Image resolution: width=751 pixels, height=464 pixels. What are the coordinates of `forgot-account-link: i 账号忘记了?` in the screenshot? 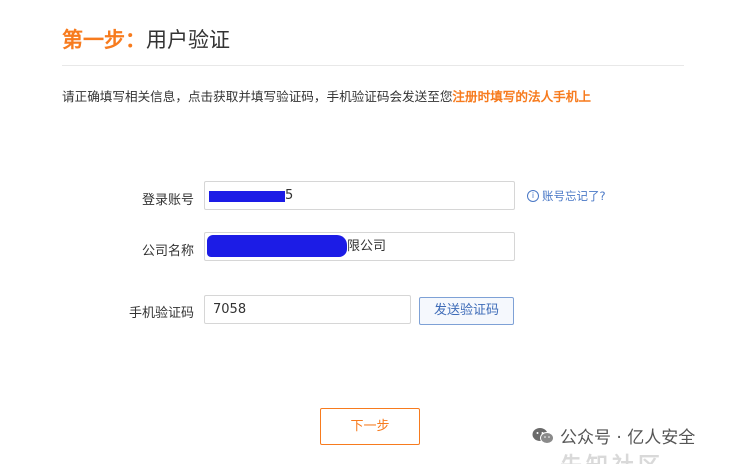 It's located at (566, 196).